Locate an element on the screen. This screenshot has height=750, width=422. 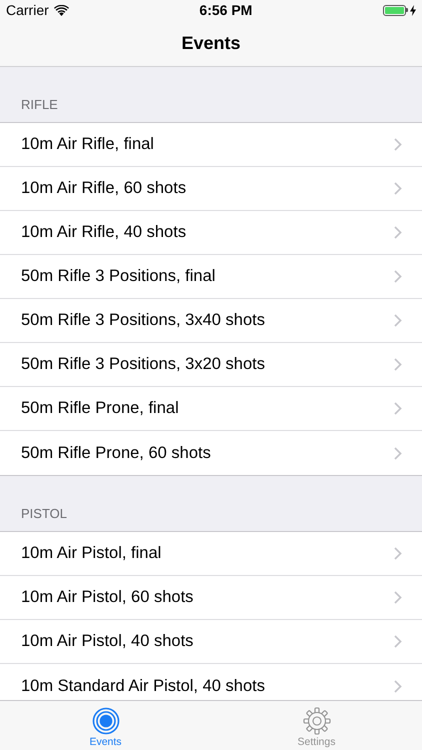
carrier-label: Carrier is located at coordinates (27, 10).